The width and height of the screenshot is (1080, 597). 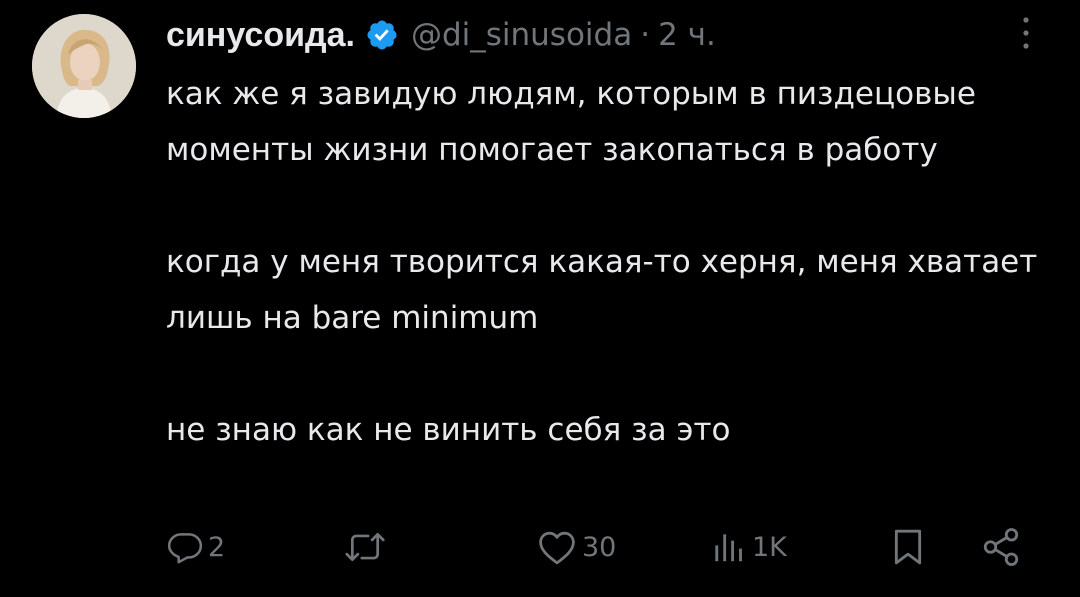 What do you see at coordinates (185, 548) in the screenshot?
I see `reply-bubble-icon` at bounding box center [185, 548].